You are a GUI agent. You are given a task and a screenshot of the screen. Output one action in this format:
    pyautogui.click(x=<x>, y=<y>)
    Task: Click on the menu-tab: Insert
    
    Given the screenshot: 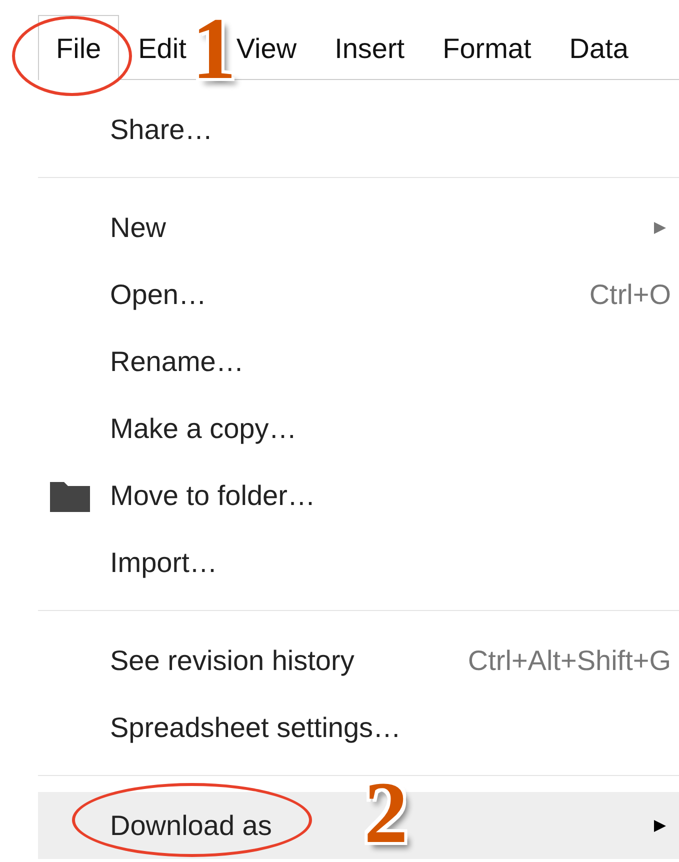 What is the action you would take?
    pyautogui.click(x=370, y=47)
    